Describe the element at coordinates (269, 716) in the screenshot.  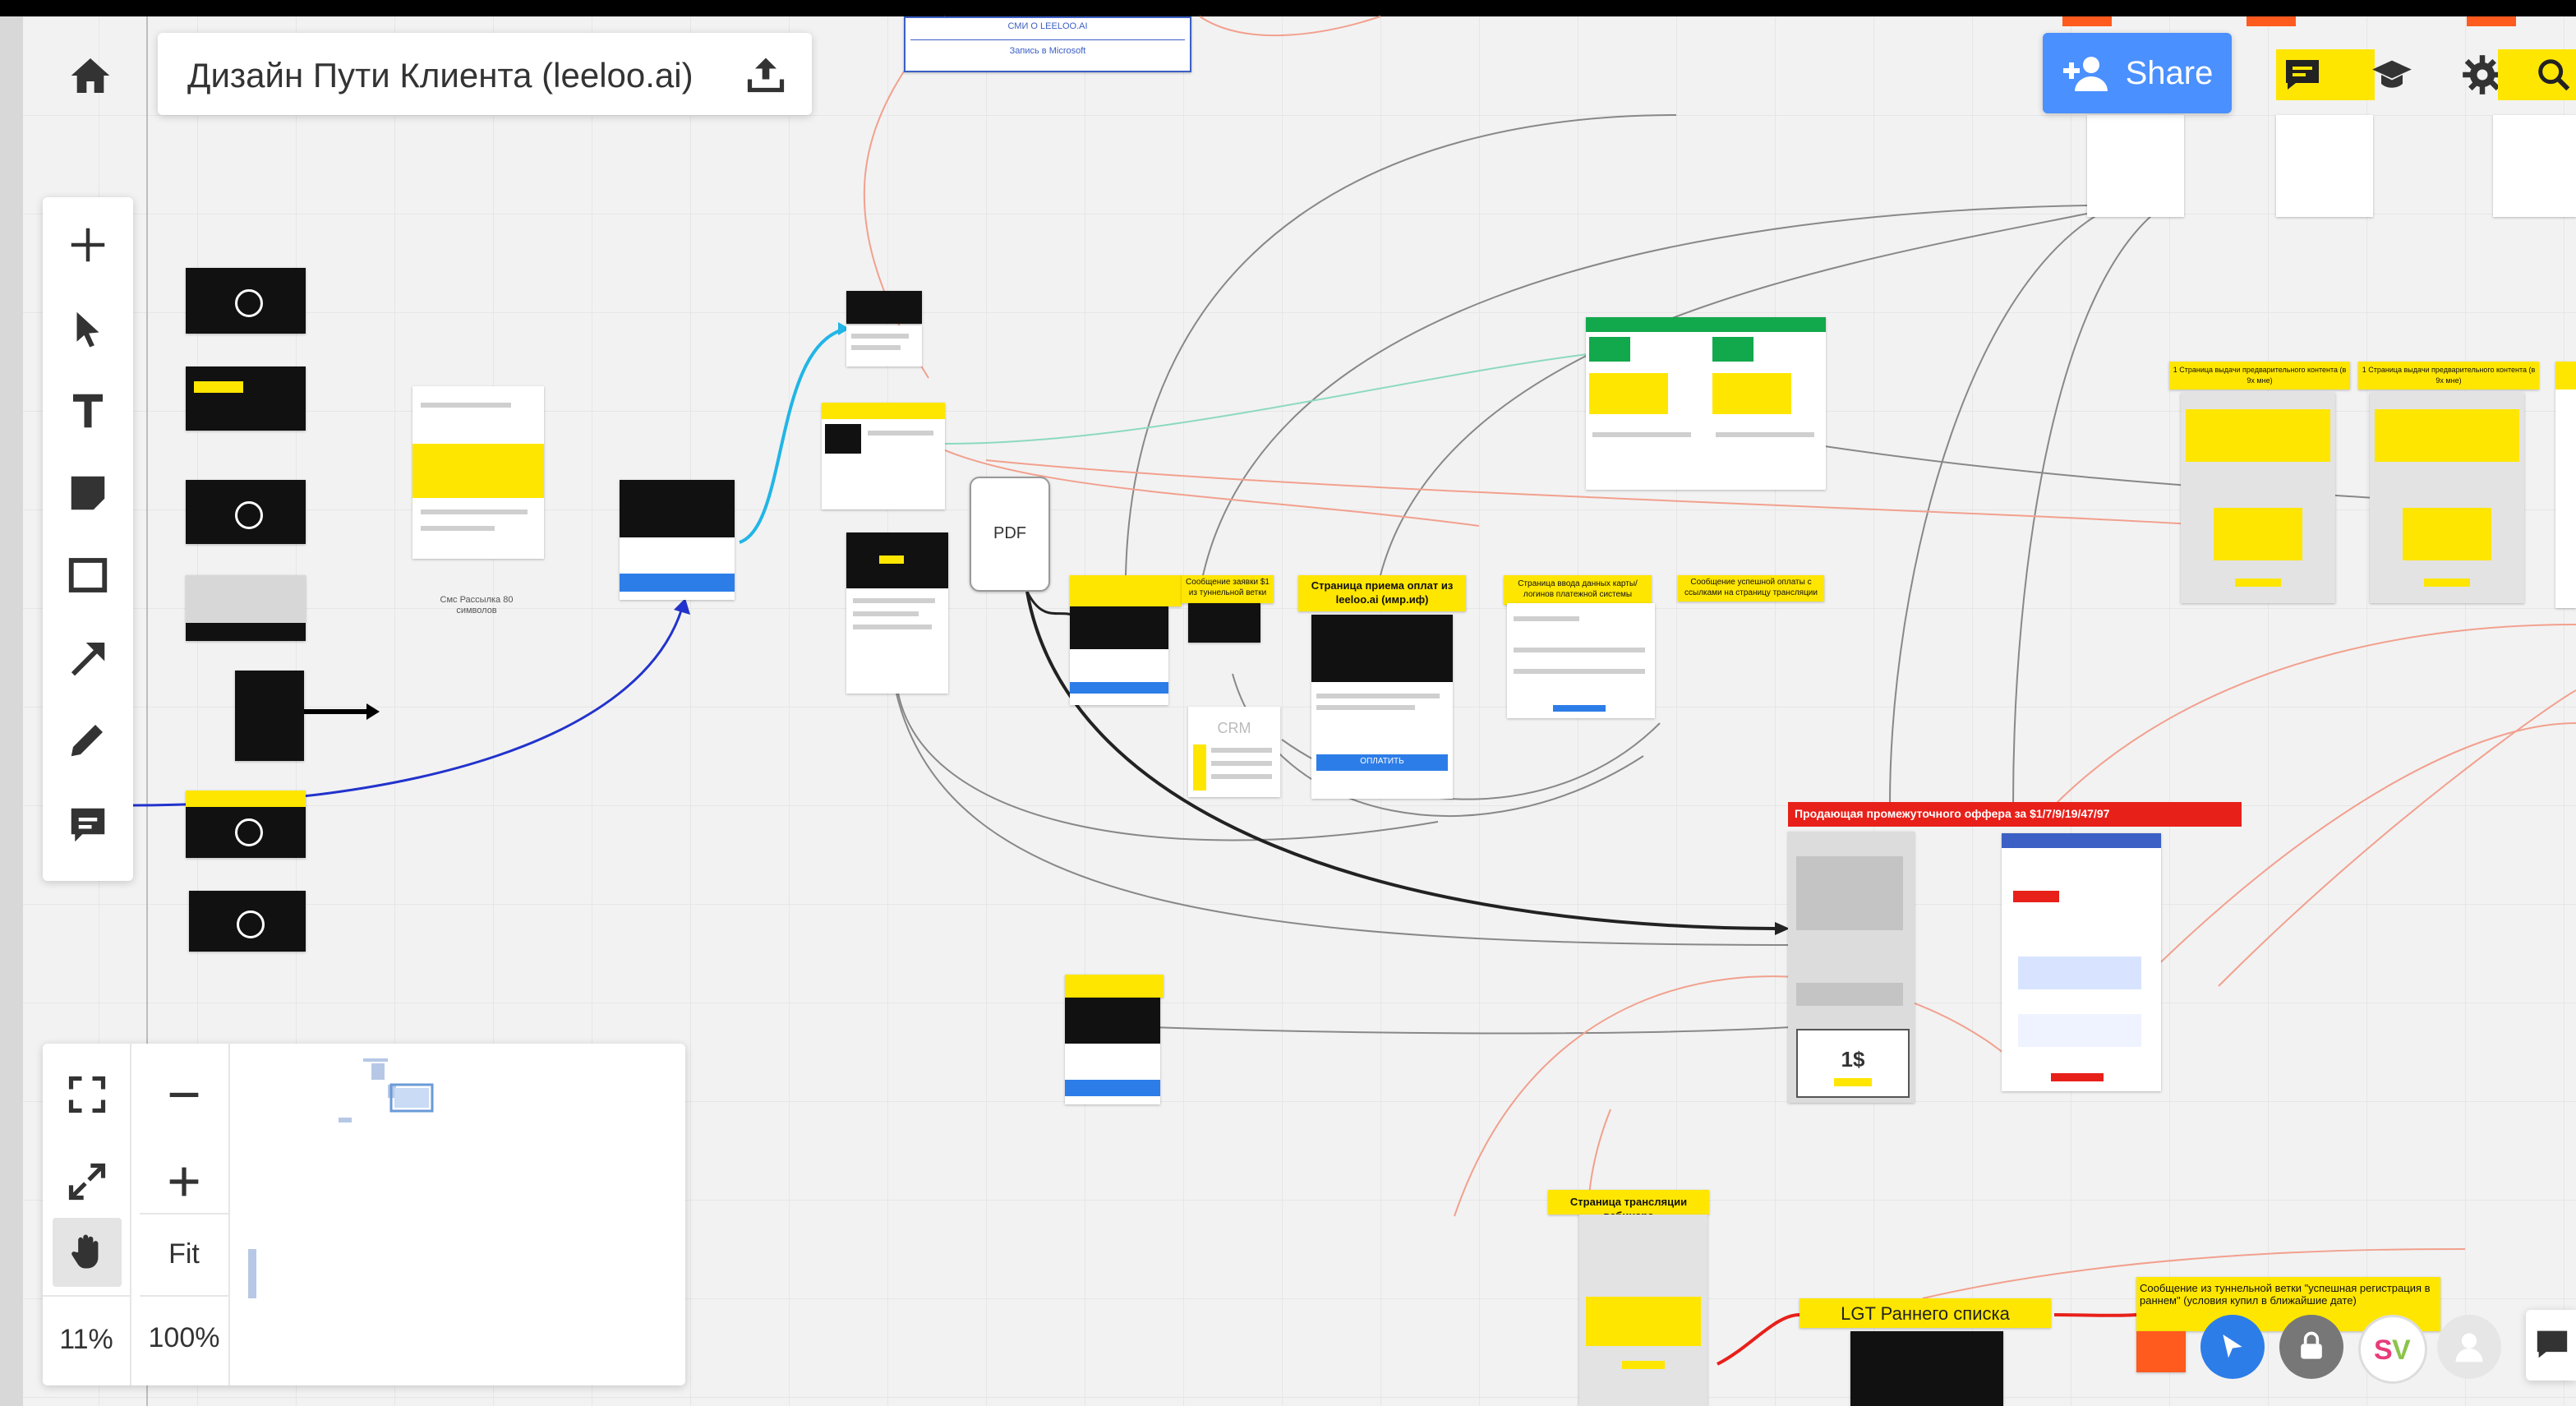
I see `phone-screen-thumbnail` at that location.